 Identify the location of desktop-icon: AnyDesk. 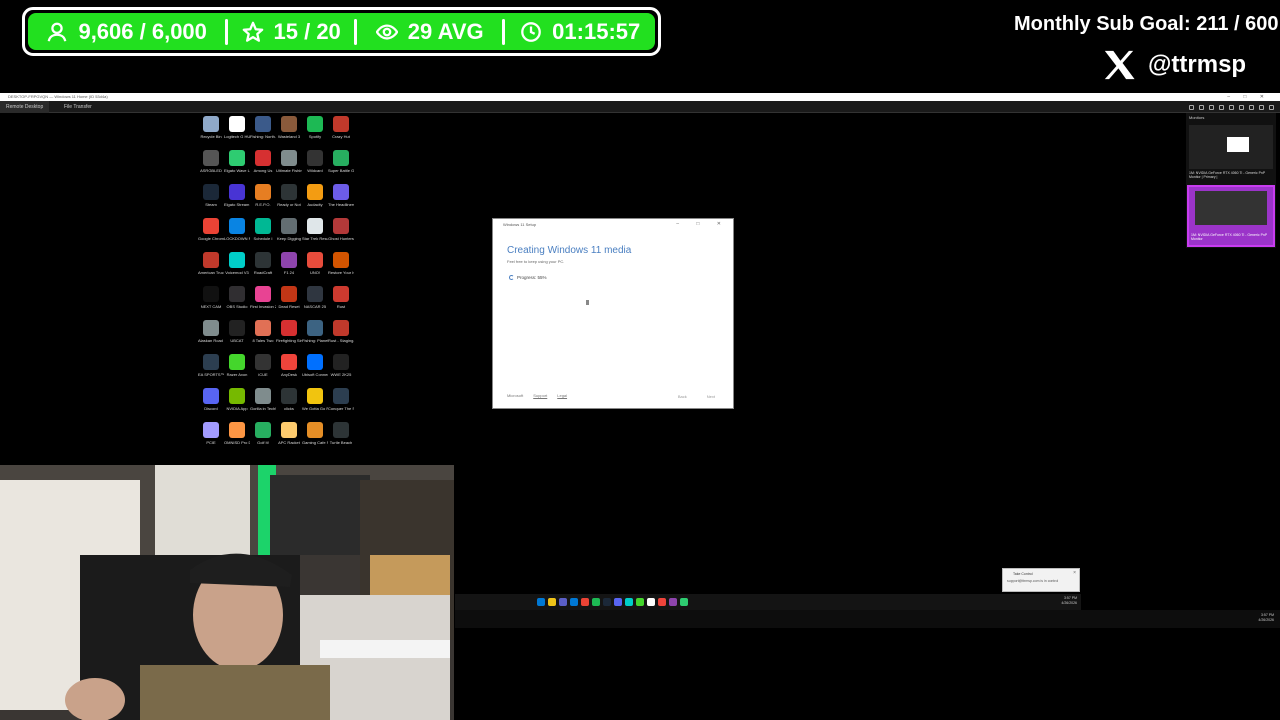
(289, 371).